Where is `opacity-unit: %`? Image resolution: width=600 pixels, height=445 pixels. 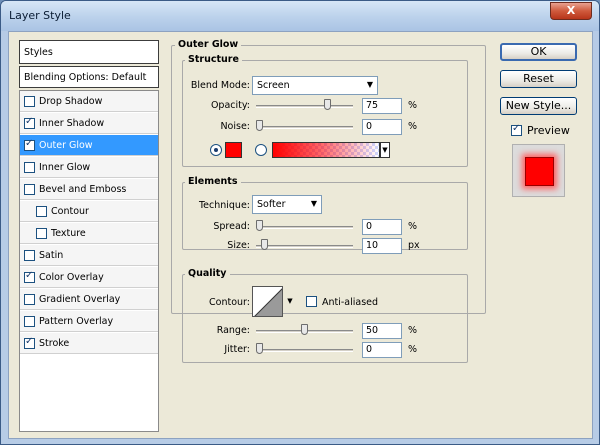
opacity-unit: % is located at coordinates (413, 105).